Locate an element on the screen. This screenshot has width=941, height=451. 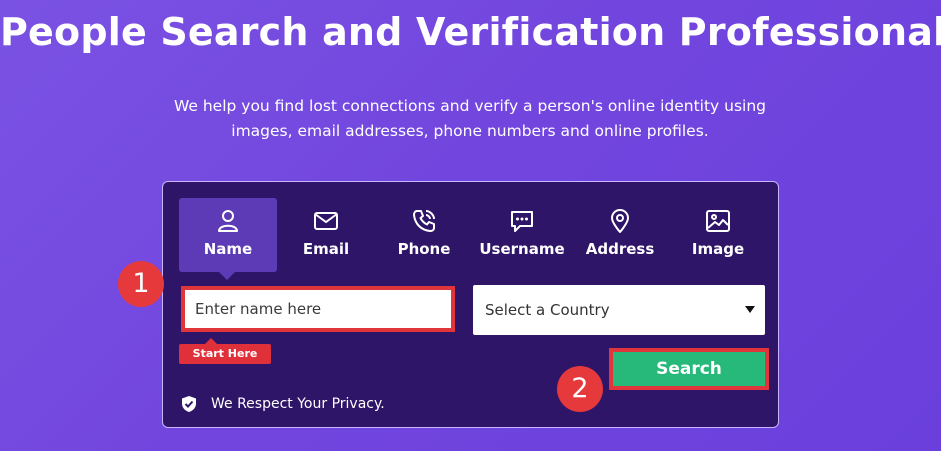
tab-image: Image is located at coordinates (718, 235).